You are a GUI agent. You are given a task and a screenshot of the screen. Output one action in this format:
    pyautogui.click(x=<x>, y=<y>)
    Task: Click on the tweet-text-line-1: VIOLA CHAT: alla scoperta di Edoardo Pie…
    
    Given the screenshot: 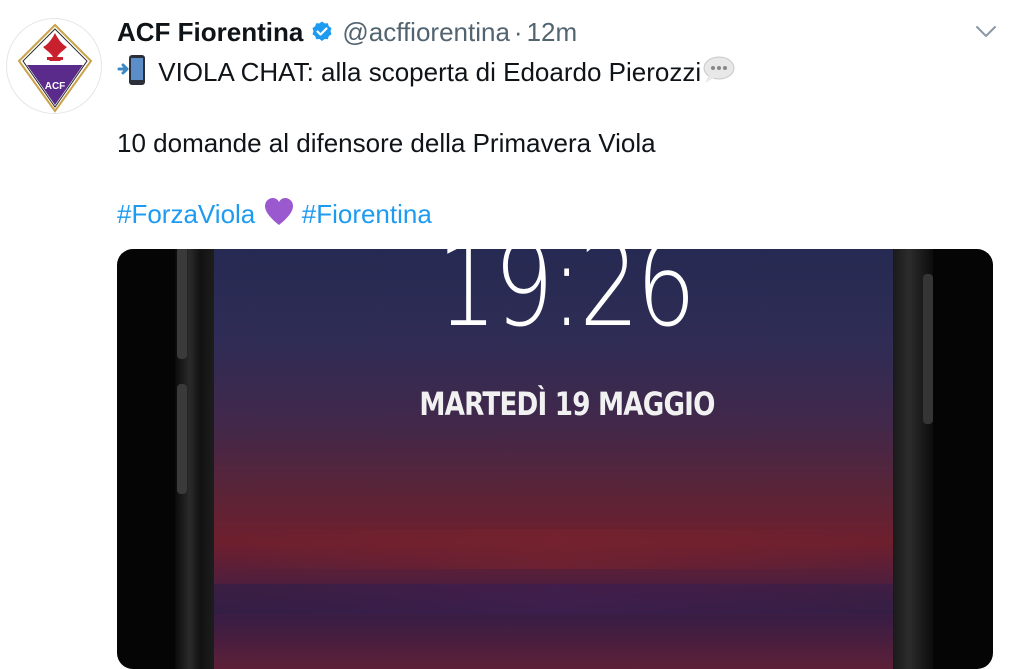 What is the action you would take?
    pyautogui.click(x=426, y=74)
    